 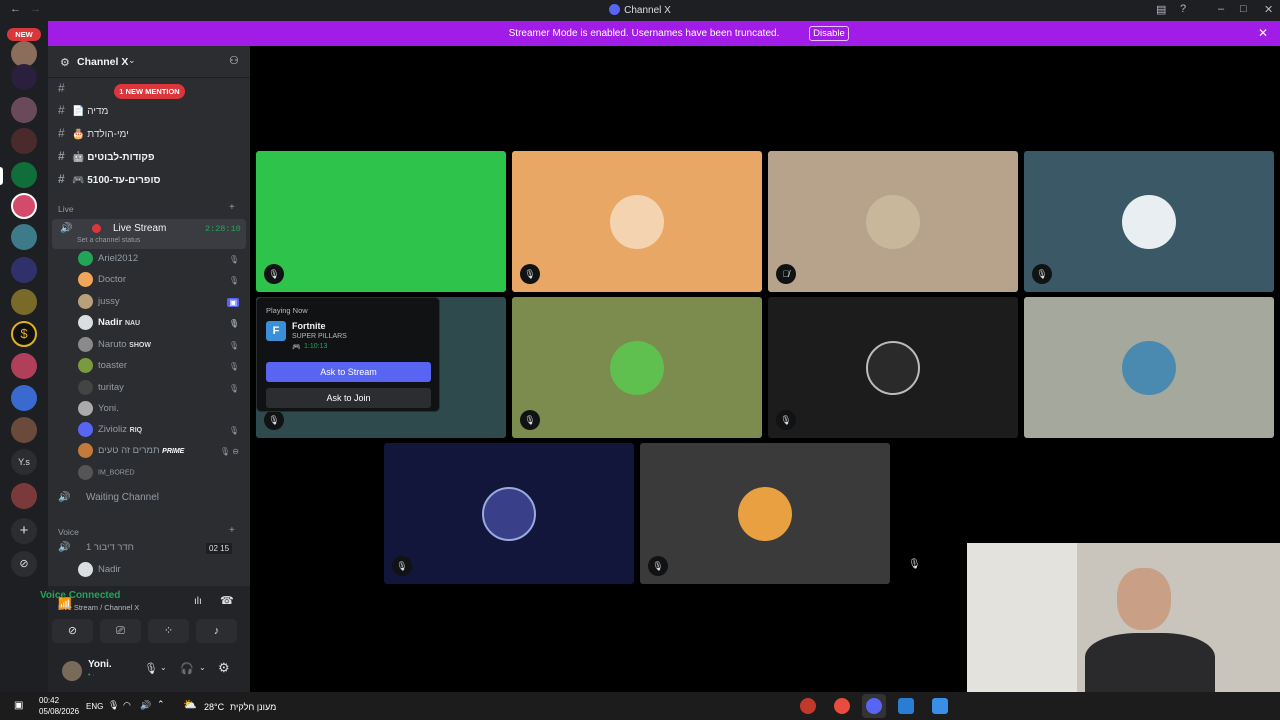 What do you see at coordinates (224, 668) in the screenshot?
I see `settings-gear-icon: ⚙` at bounding box center [224, 668].